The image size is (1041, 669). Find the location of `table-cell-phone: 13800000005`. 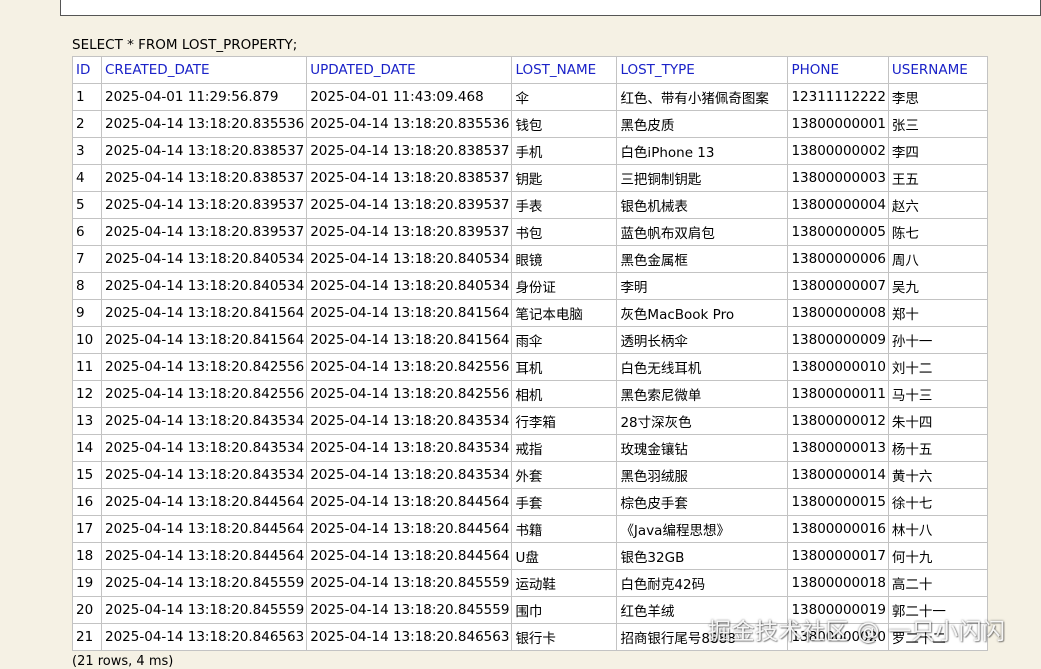

table-cell-phone: 13800000005 is located at coordinates (838, 232).